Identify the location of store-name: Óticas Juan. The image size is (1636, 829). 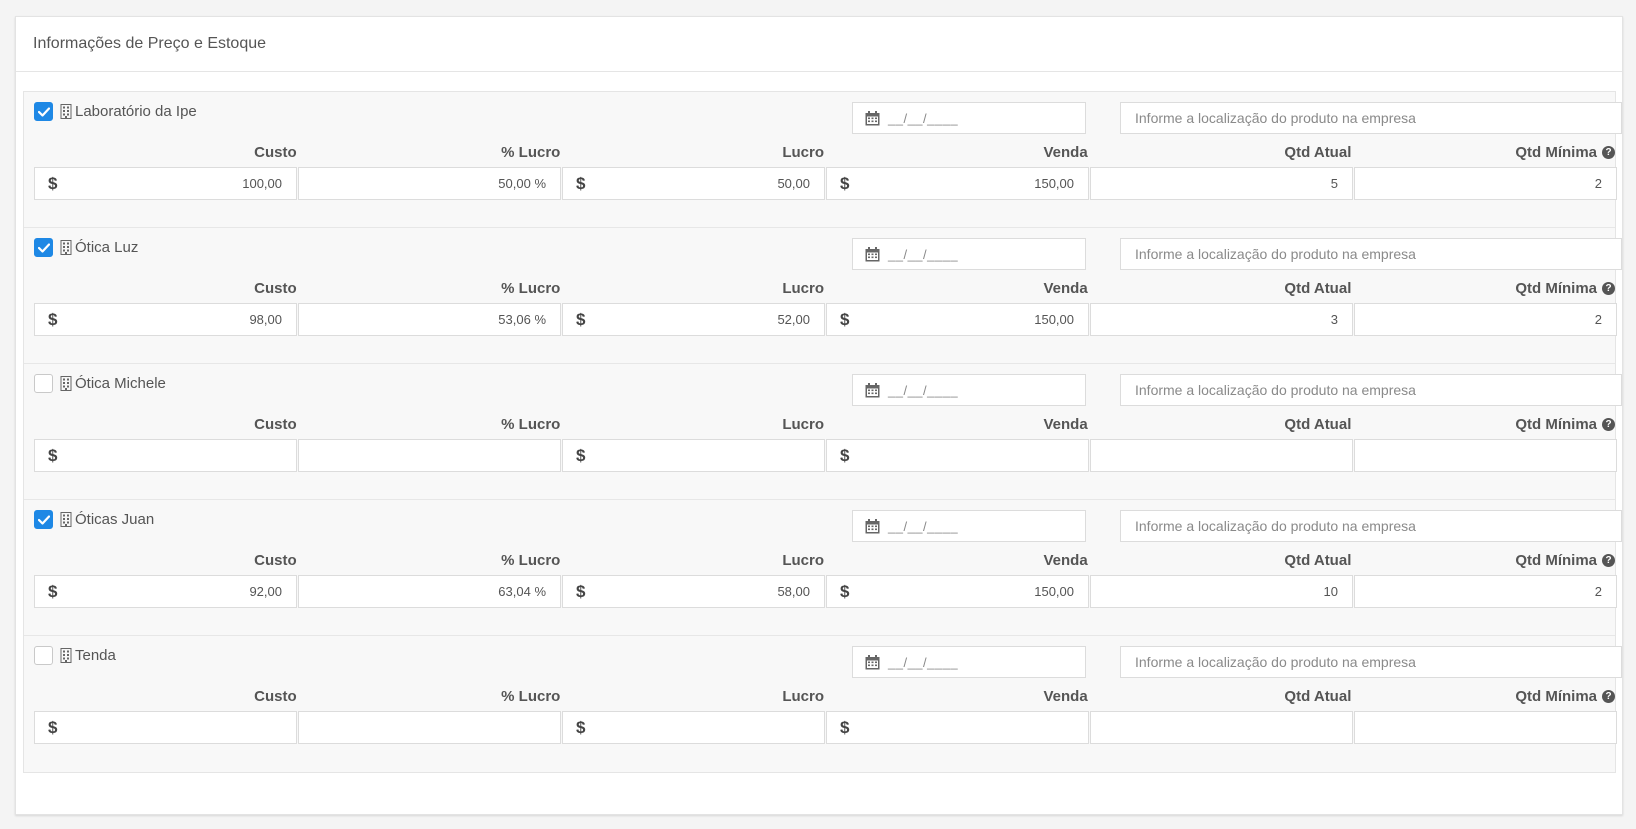
(115, 519).